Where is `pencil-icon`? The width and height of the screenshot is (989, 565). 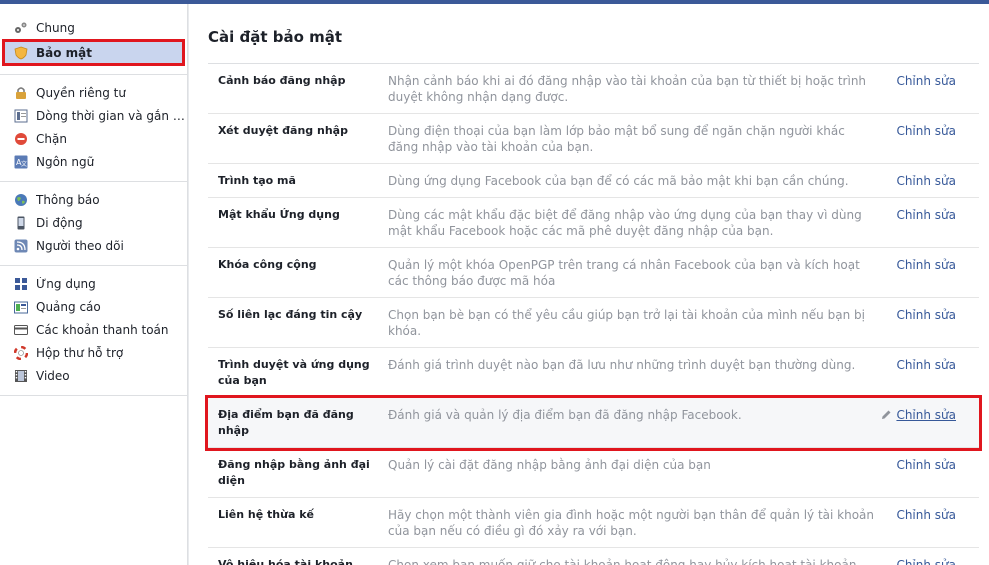 pencil-icon is located at coordinates (886, 415).